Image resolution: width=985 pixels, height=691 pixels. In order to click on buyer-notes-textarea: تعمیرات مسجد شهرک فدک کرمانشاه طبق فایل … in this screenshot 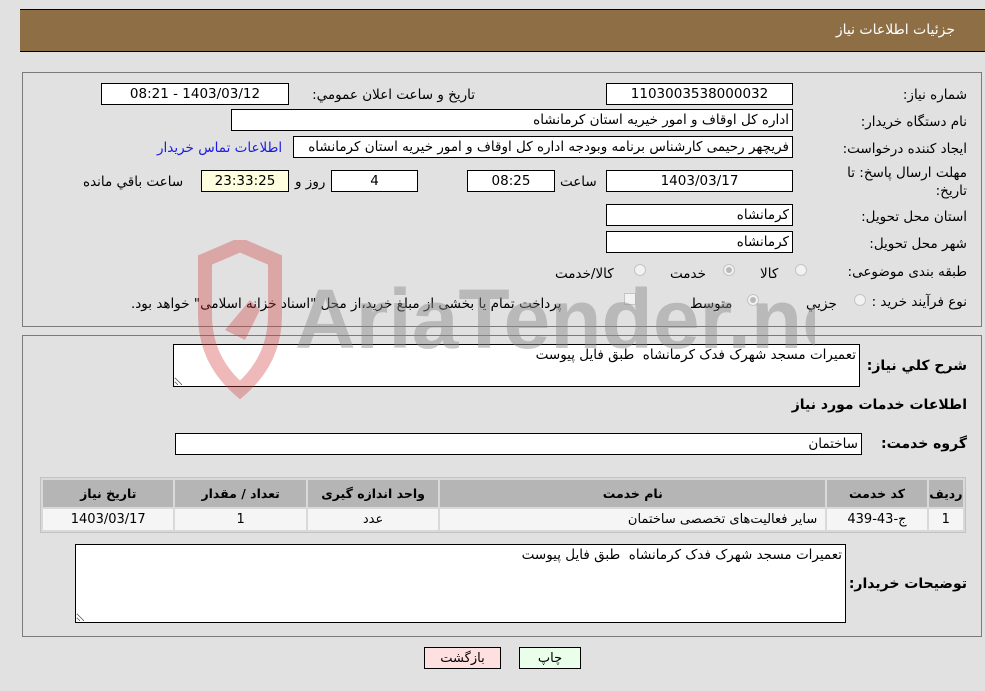, I will do `click(460, 583)`.